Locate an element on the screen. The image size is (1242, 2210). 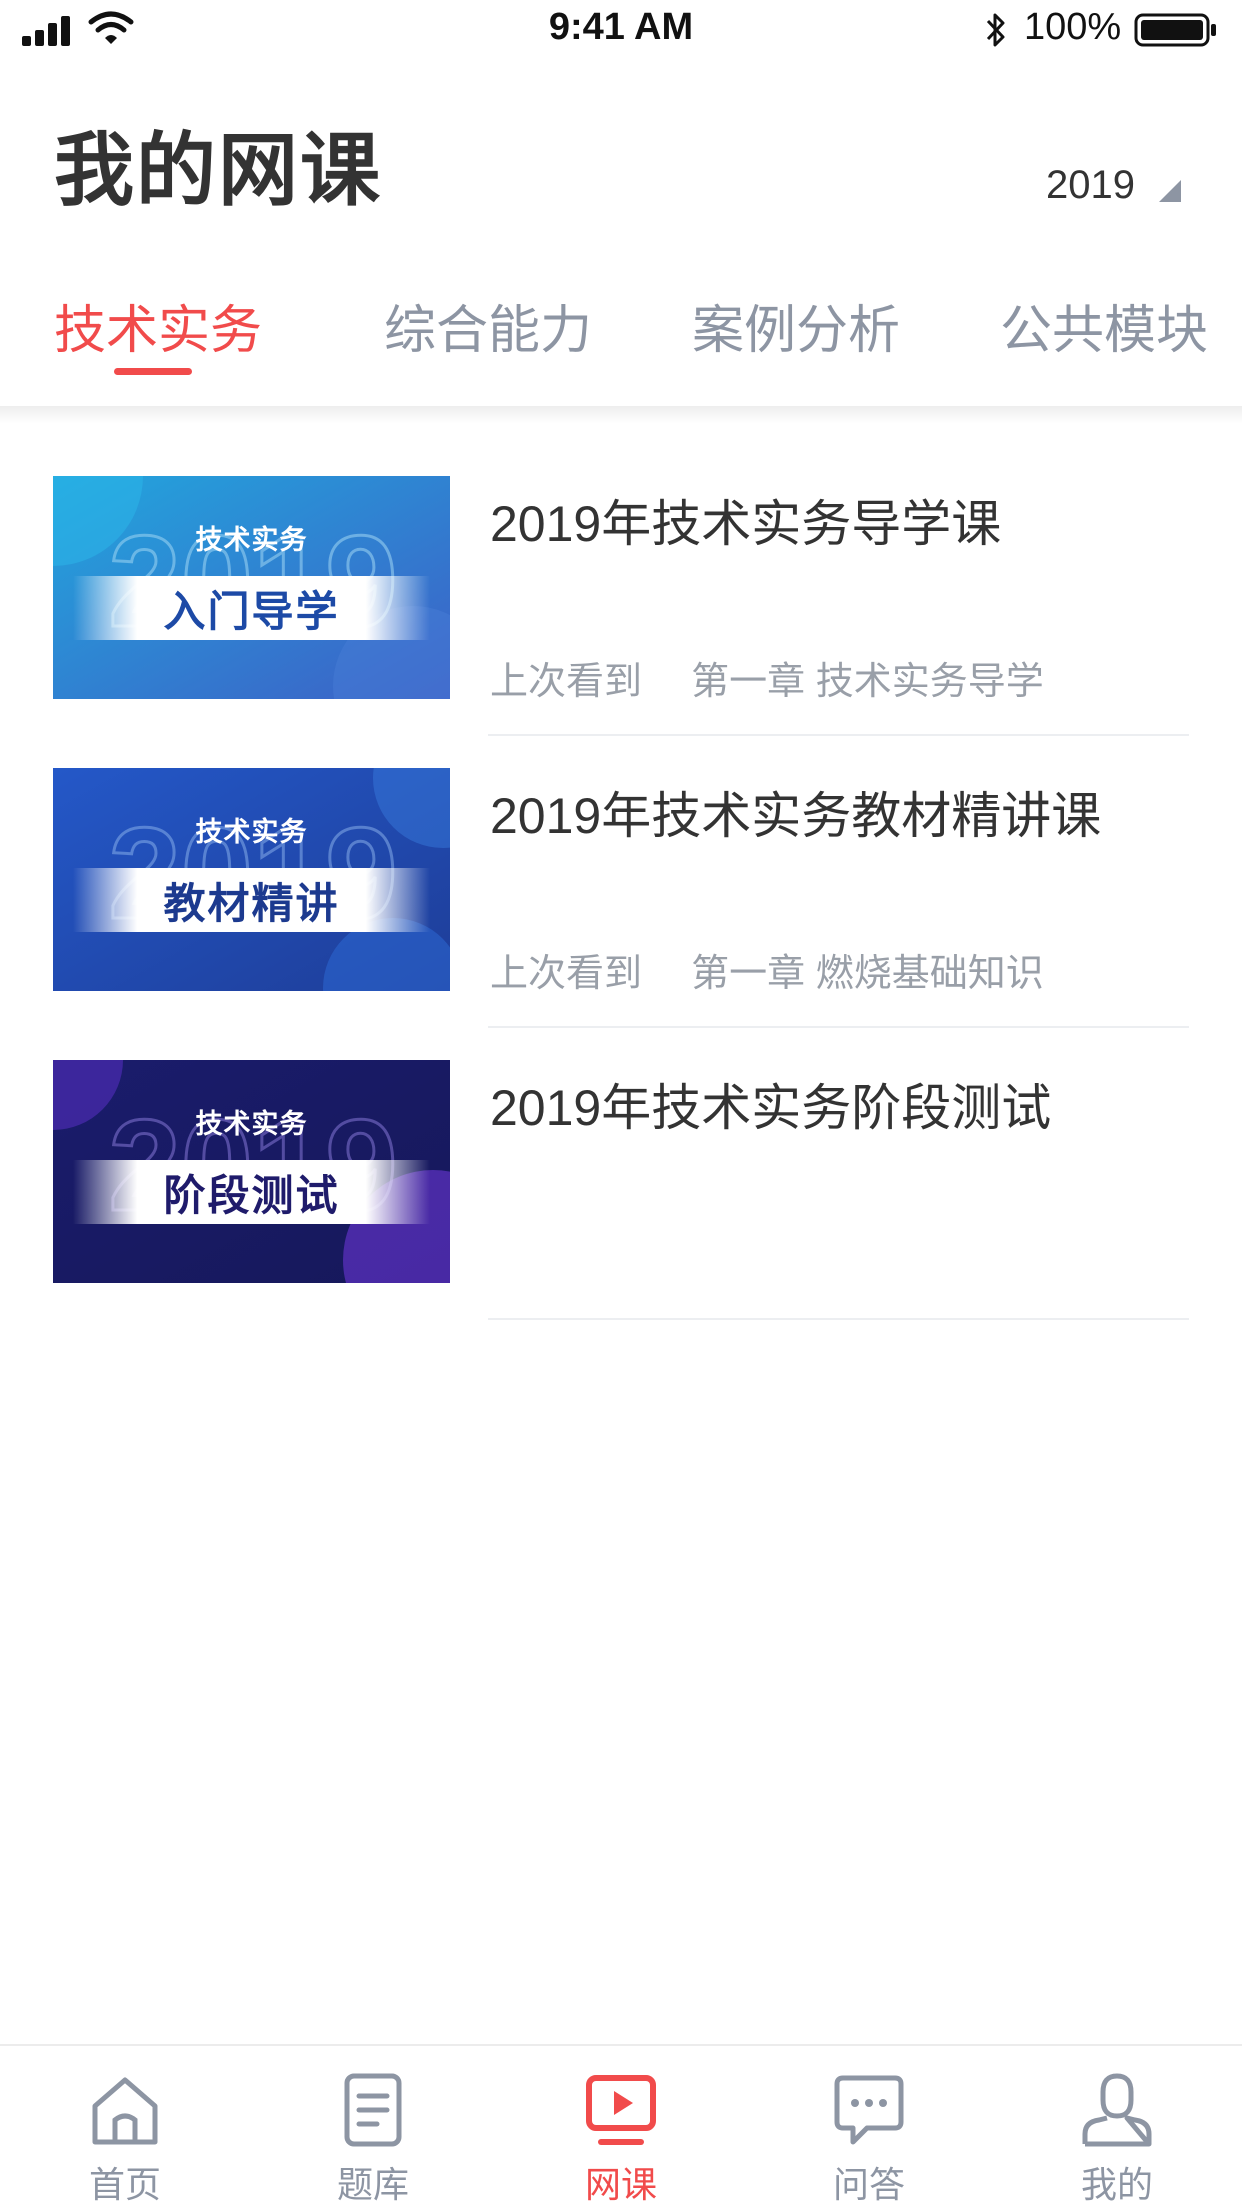
battery-icon is located at coordinates (1175, 30).